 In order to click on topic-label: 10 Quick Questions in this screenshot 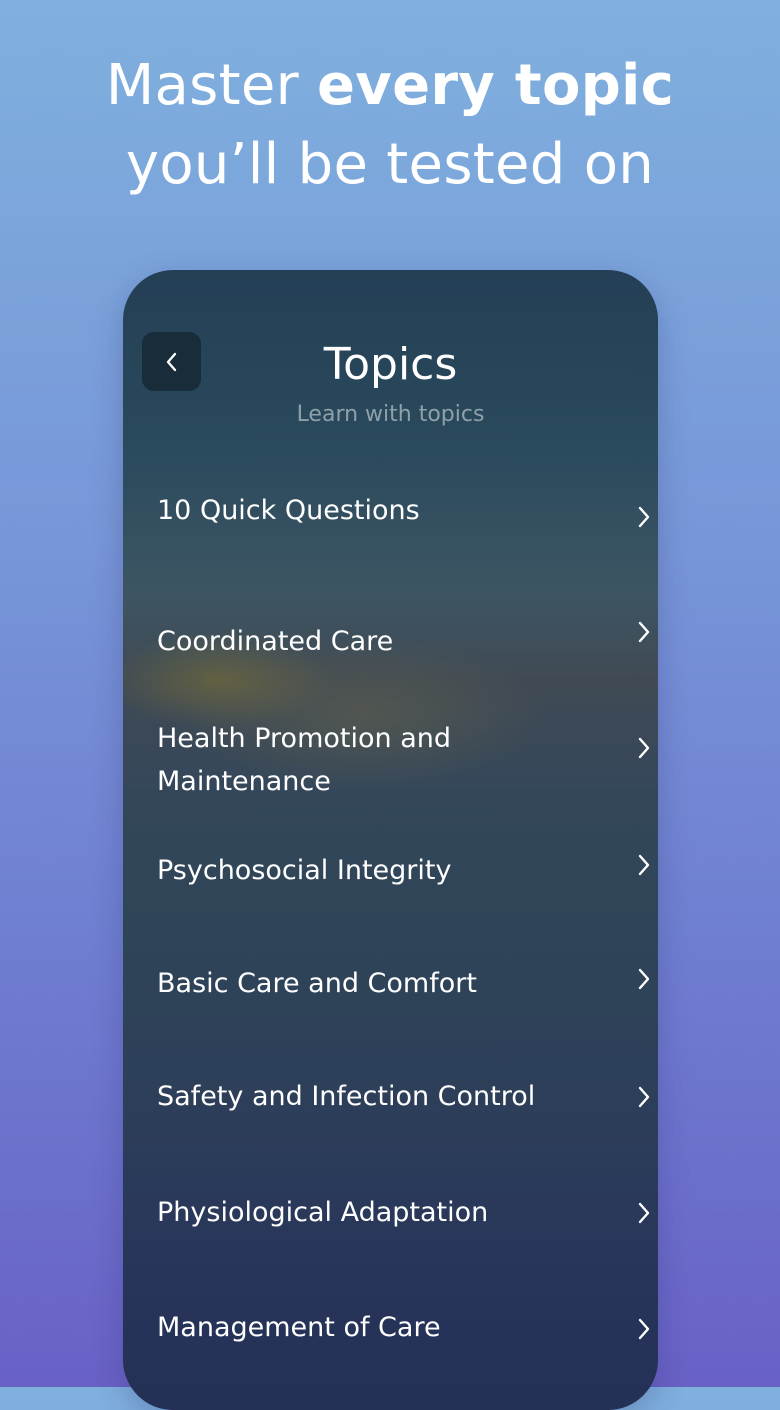, I will do `click(288, 510)`.